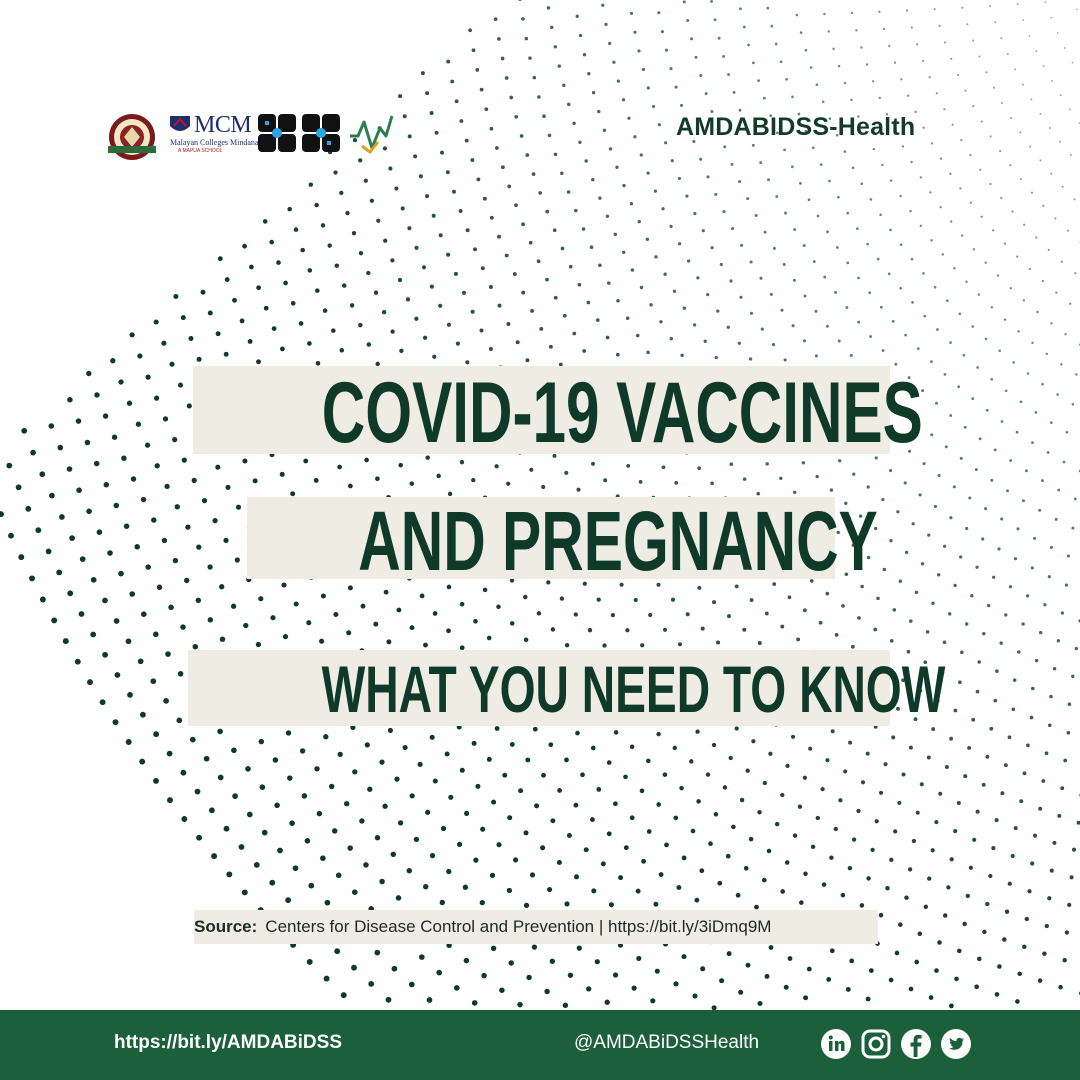 This screenshot has height=1080, width=1080. I want to click on linkedin-icon, so click(836, 1044).